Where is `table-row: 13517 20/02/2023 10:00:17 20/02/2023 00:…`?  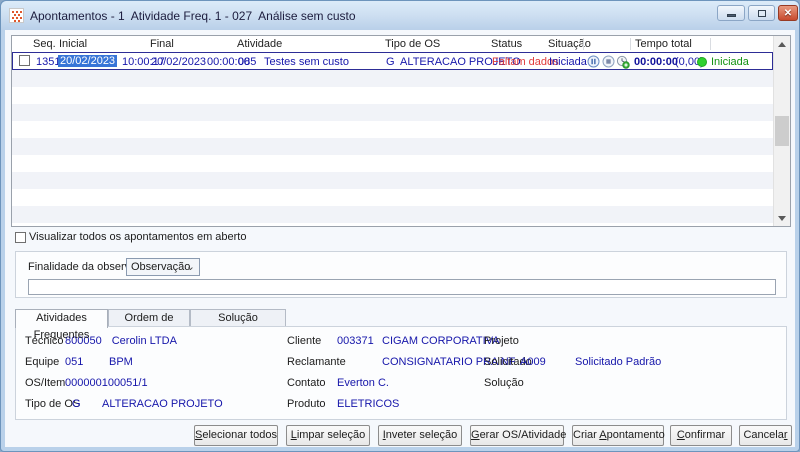
table-row: 13517 20/02/2023 10:00:17 20/02/2023 00:… is located at coordinates (392, 61).